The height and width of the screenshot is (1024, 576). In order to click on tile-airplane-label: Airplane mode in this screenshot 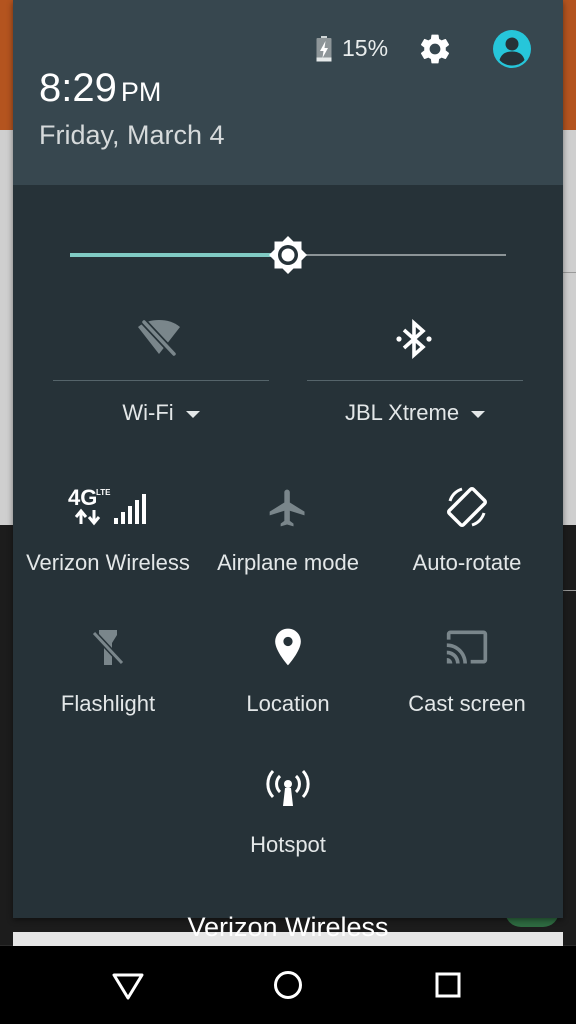, I will do `click(288, 562)`.